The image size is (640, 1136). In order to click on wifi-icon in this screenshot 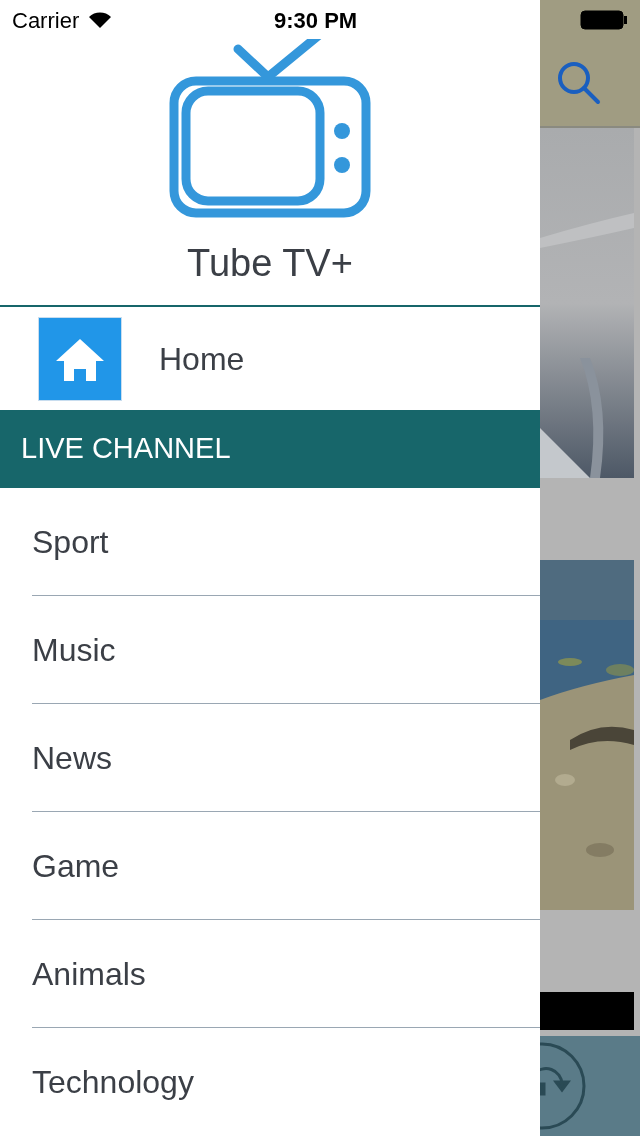, I will do `click(100, 20)`.